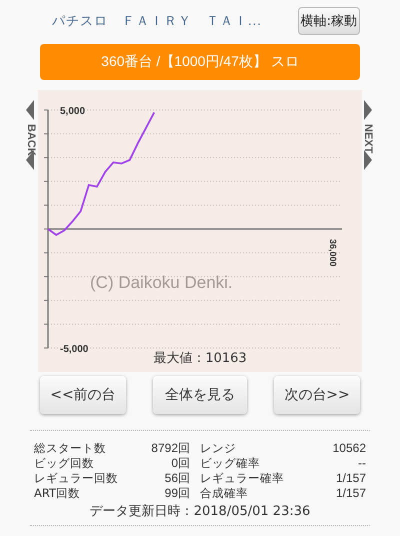 The width and height of the screenshot is (400, 536). I want to click on stat-label: 合成確率, so click(224, 493).